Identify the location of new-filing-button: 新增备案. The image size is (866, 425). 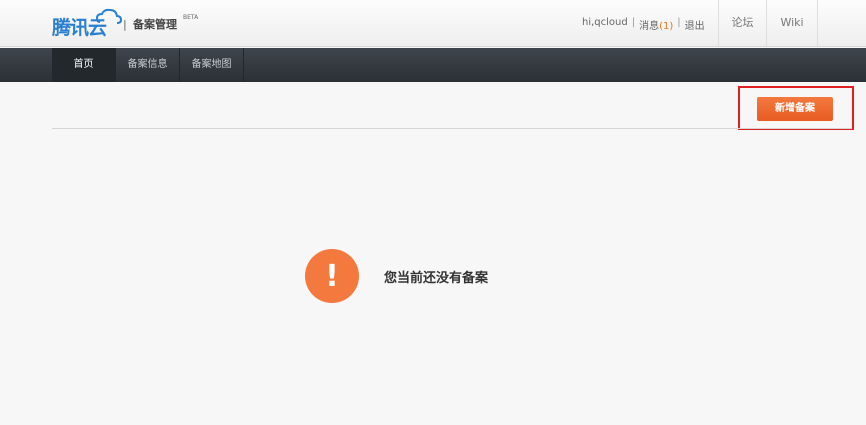
(795, 109).